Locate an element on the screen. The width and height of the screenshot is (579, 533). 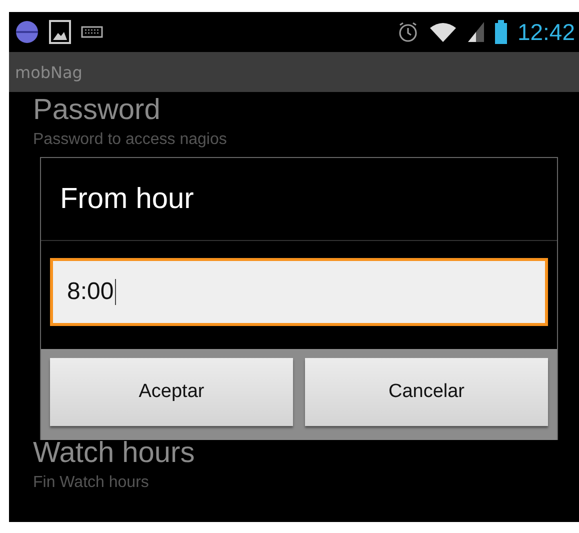
dialog-button: Aceptar is located at coordinates (171, 392).